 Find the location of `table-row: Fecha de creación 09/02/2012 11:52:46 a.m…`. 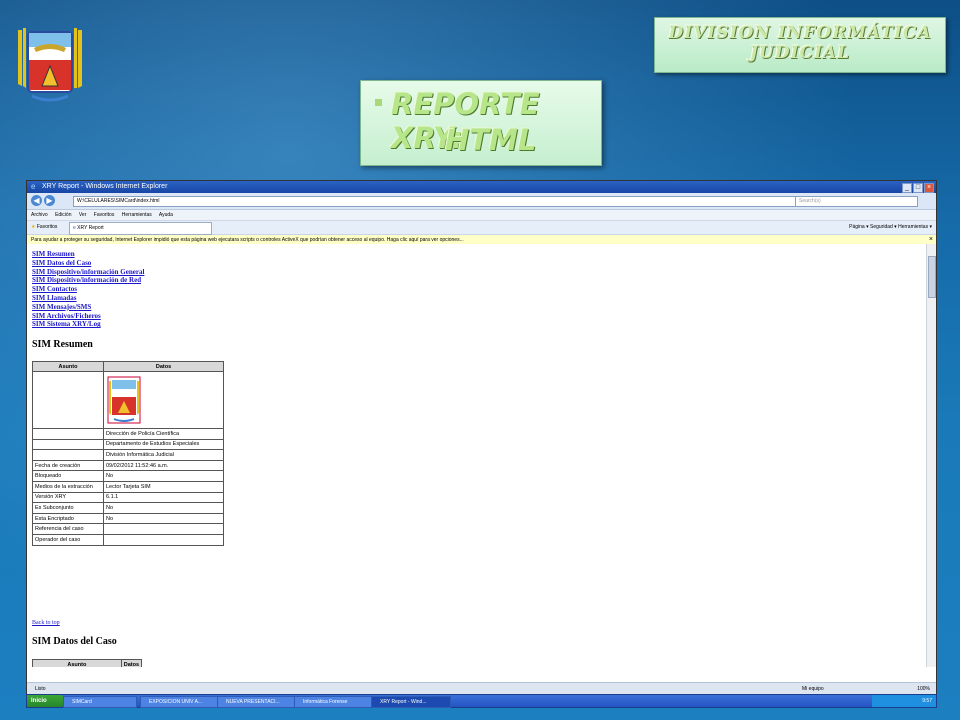

table-row: Fecha de creación 09/02/2012 11:52:46 a.m… is located at coordinates (128, 465).